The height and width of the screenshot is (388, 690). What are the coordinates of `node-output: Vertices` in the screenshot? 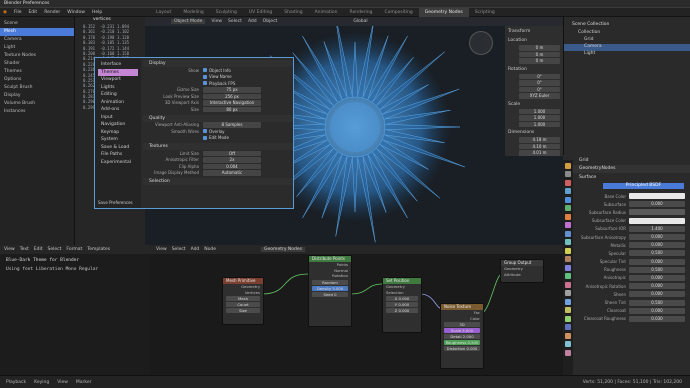 It's located at (243, 293).